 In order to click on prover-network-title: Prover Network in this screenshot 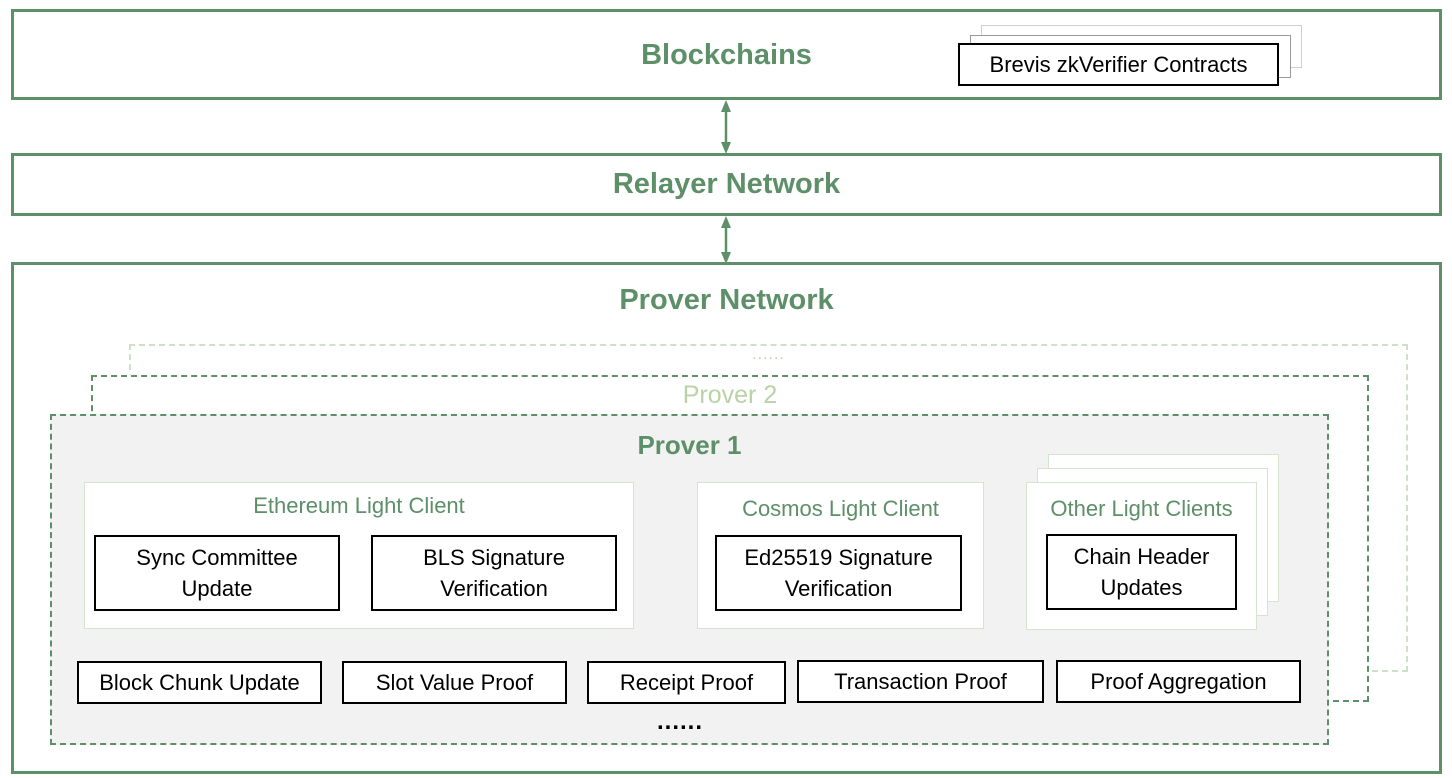, I will do `click(726, 300)`.